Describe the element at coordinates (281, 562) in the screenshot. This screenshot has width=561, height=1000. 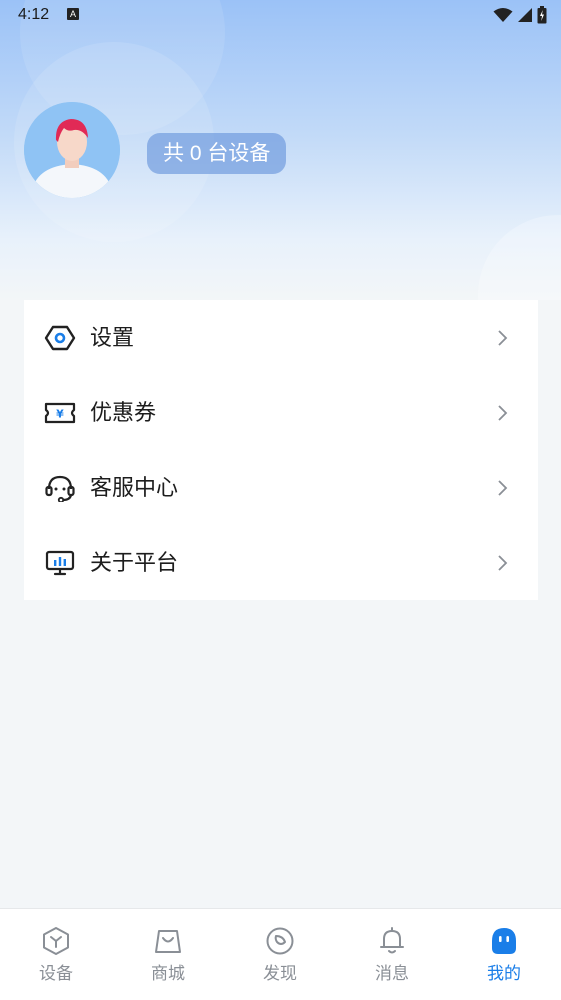
I see `menu-item-about: 关于平台` at that location.